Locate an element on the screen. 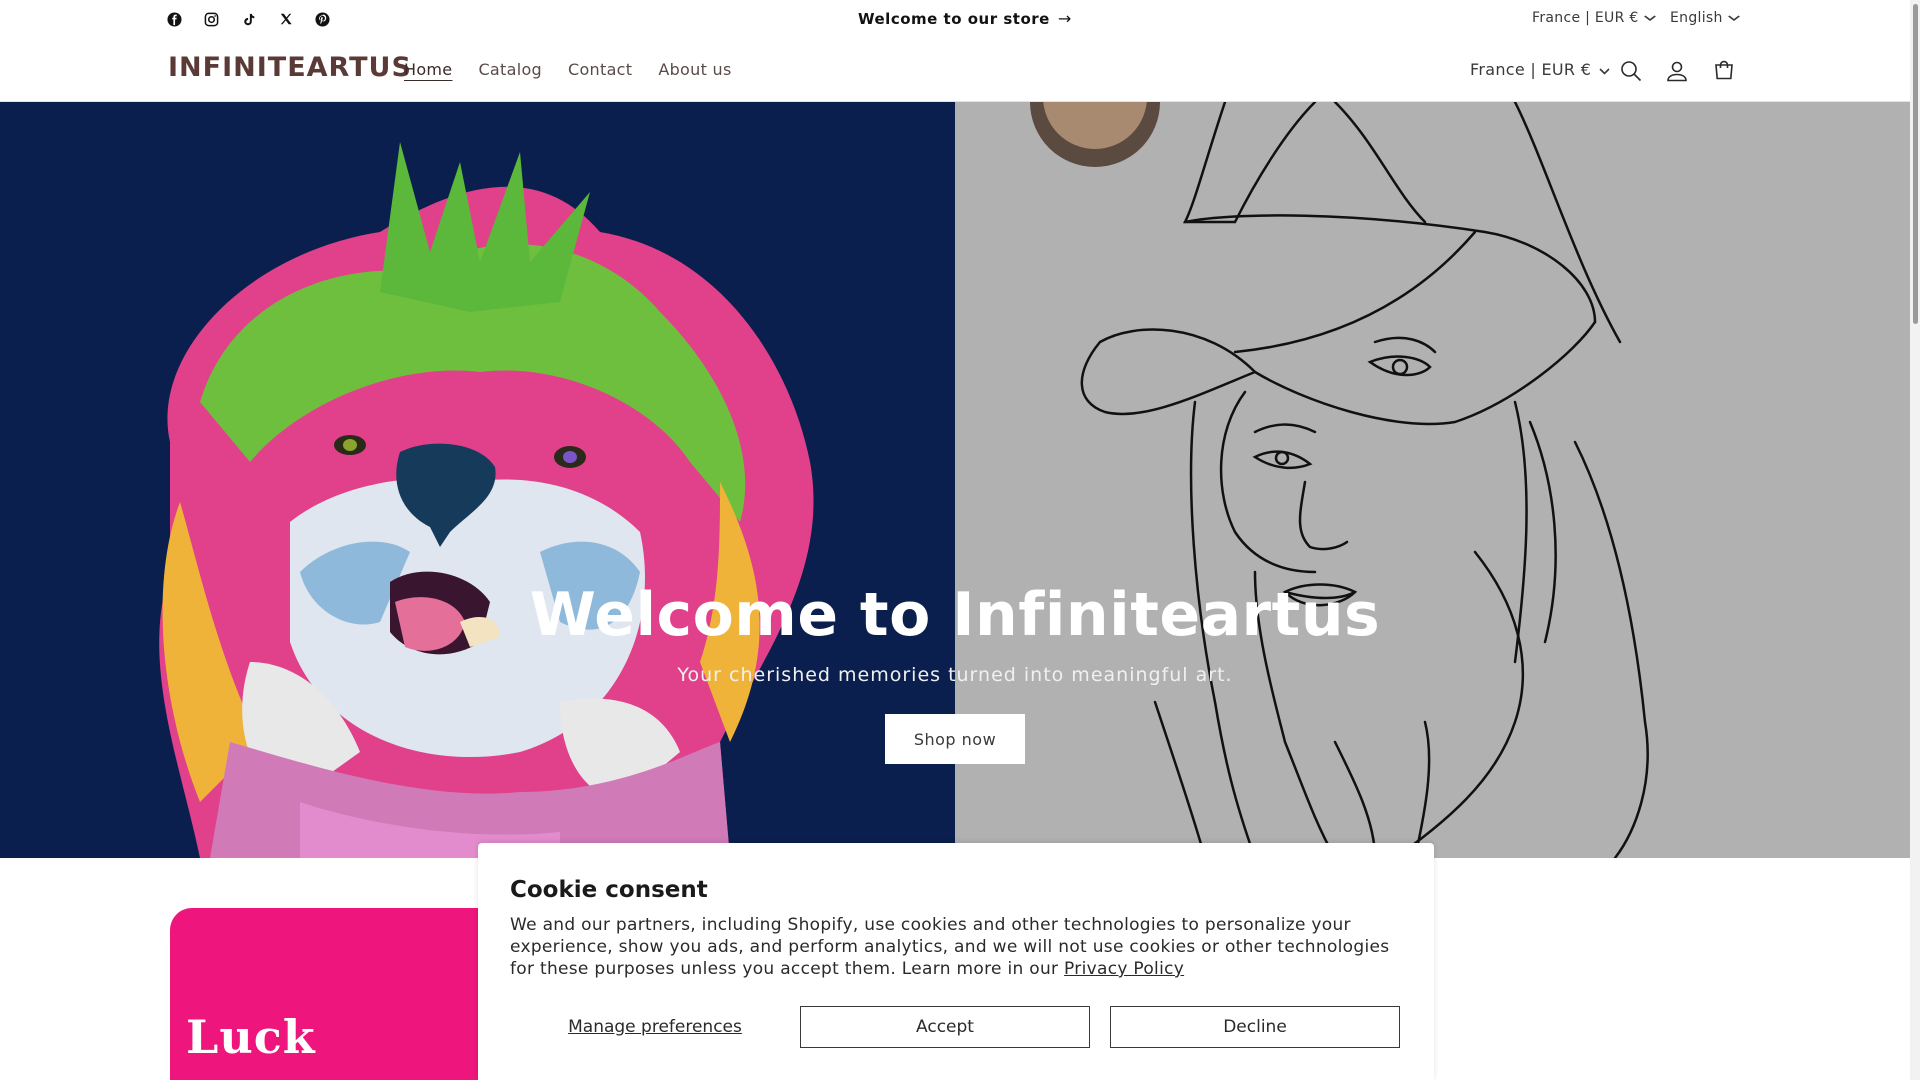  announcement-link: Welcome to our store → is located at coordinates (965, 18).